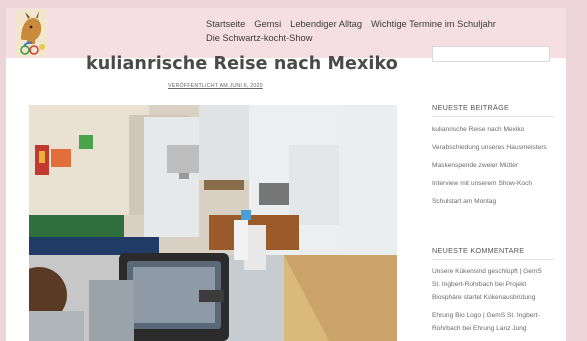  I want to click on post-date: VERÖFFENTLICHT AM JUNI 6, 2020, so click(215, 86).